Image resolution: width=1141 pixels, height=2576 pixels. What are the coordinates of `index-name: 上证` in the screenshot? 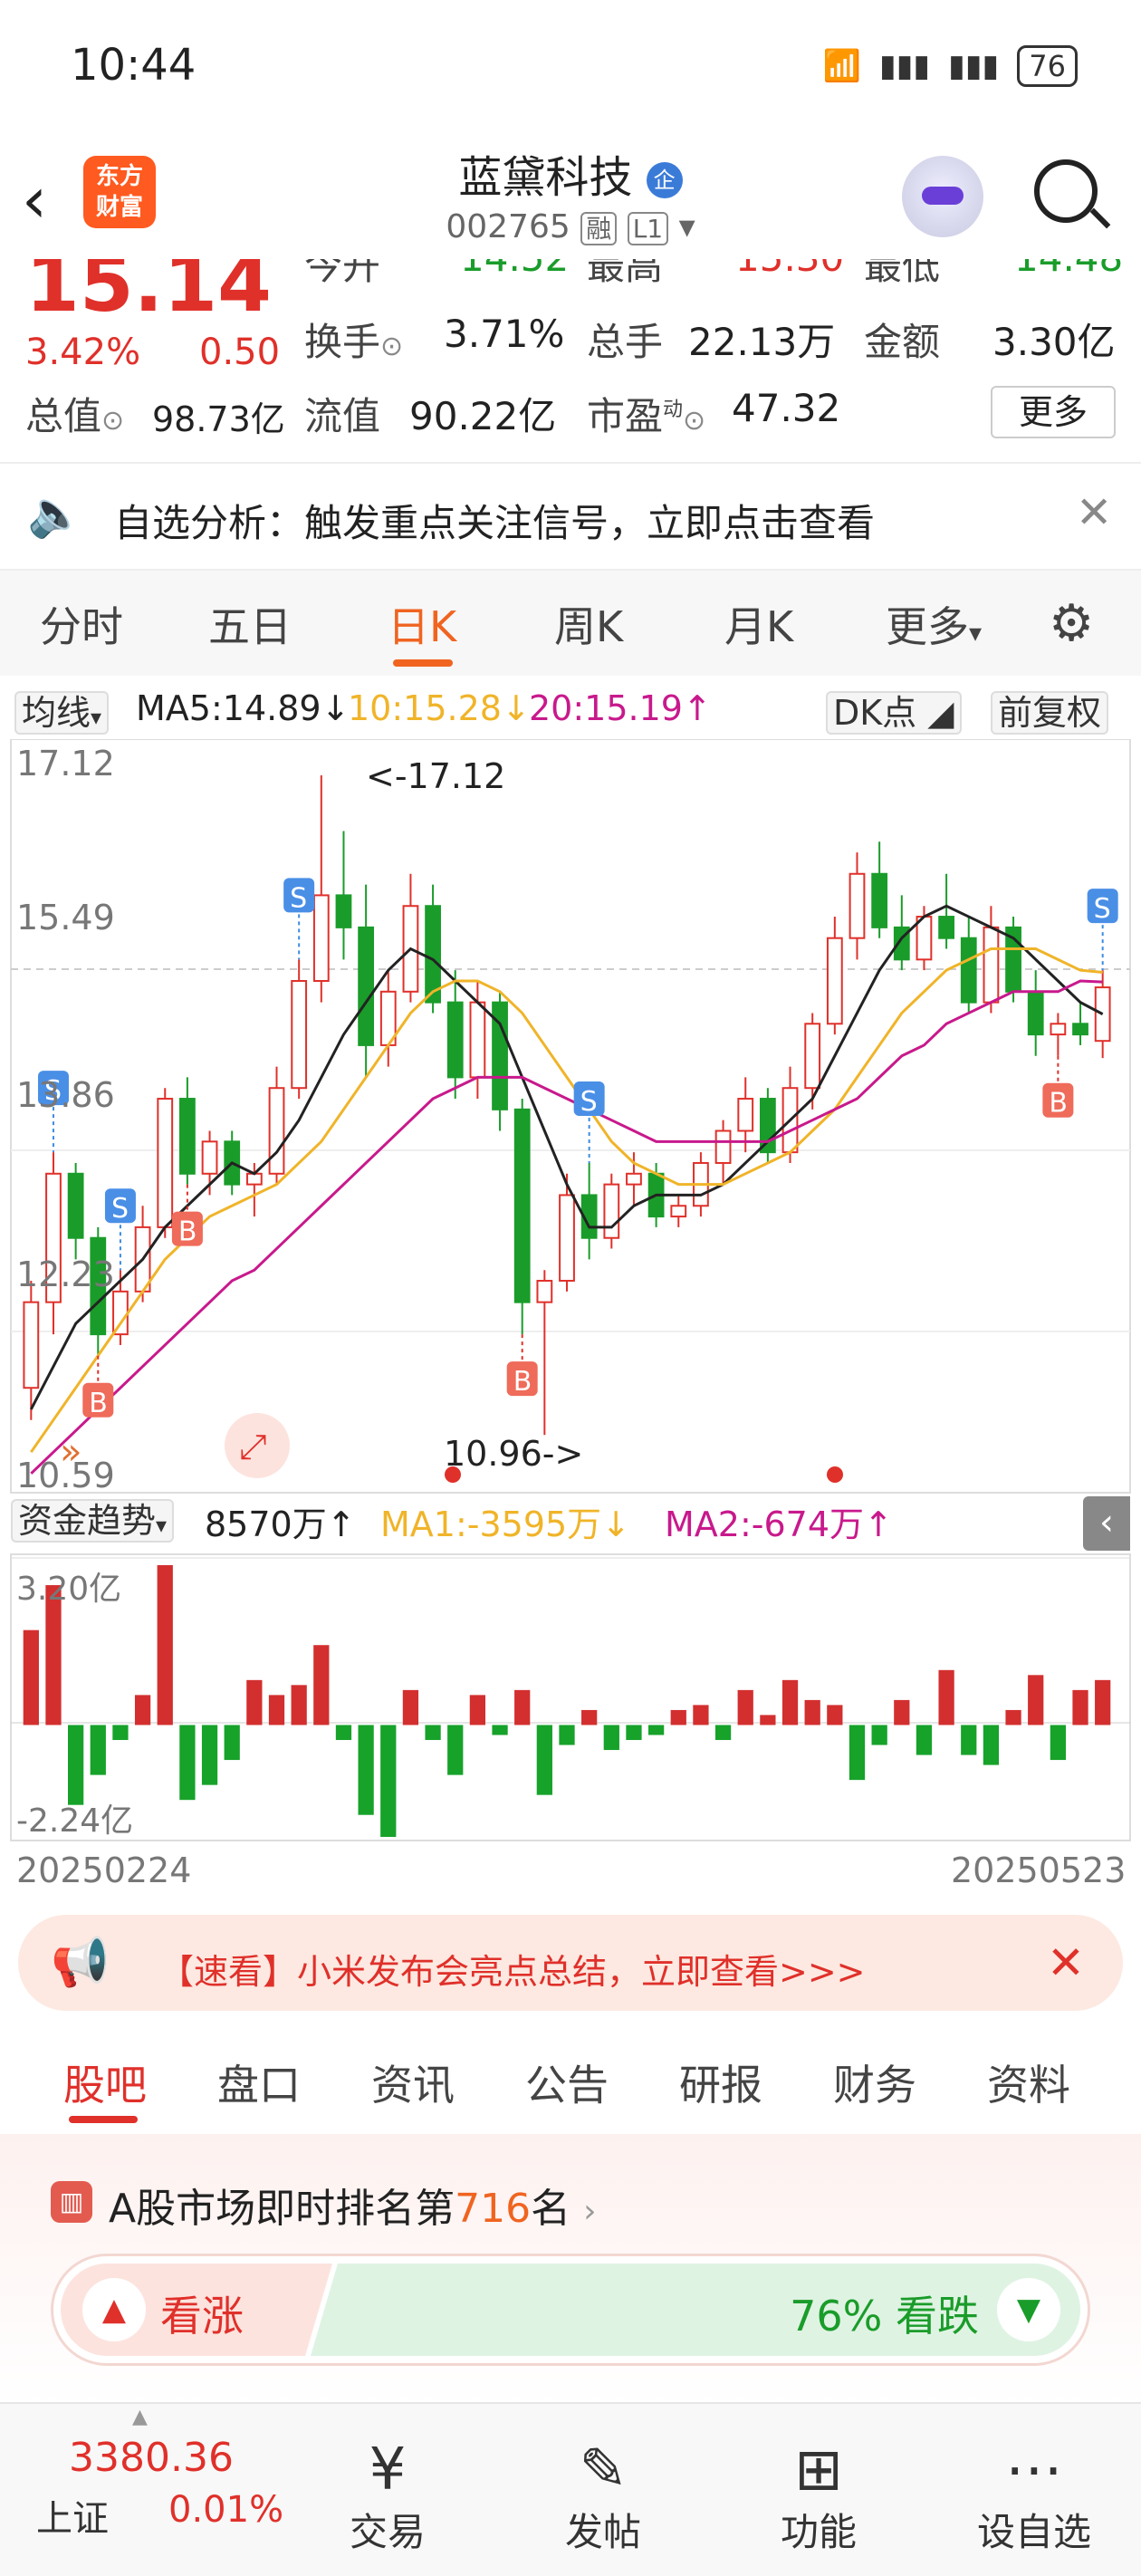 It's located at (73, 2515).